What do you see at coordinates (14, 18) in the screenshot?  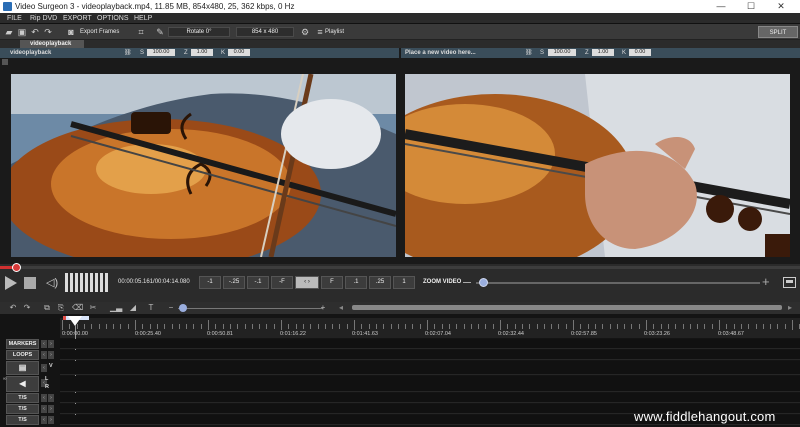 I see `menu-file: FILE` at bounding box center [14, 18].